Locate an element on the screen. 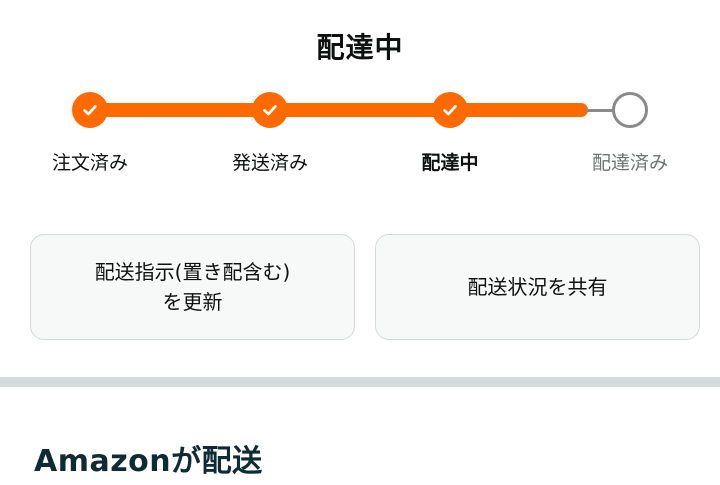  section-divider is located at coordinates (360, 382).